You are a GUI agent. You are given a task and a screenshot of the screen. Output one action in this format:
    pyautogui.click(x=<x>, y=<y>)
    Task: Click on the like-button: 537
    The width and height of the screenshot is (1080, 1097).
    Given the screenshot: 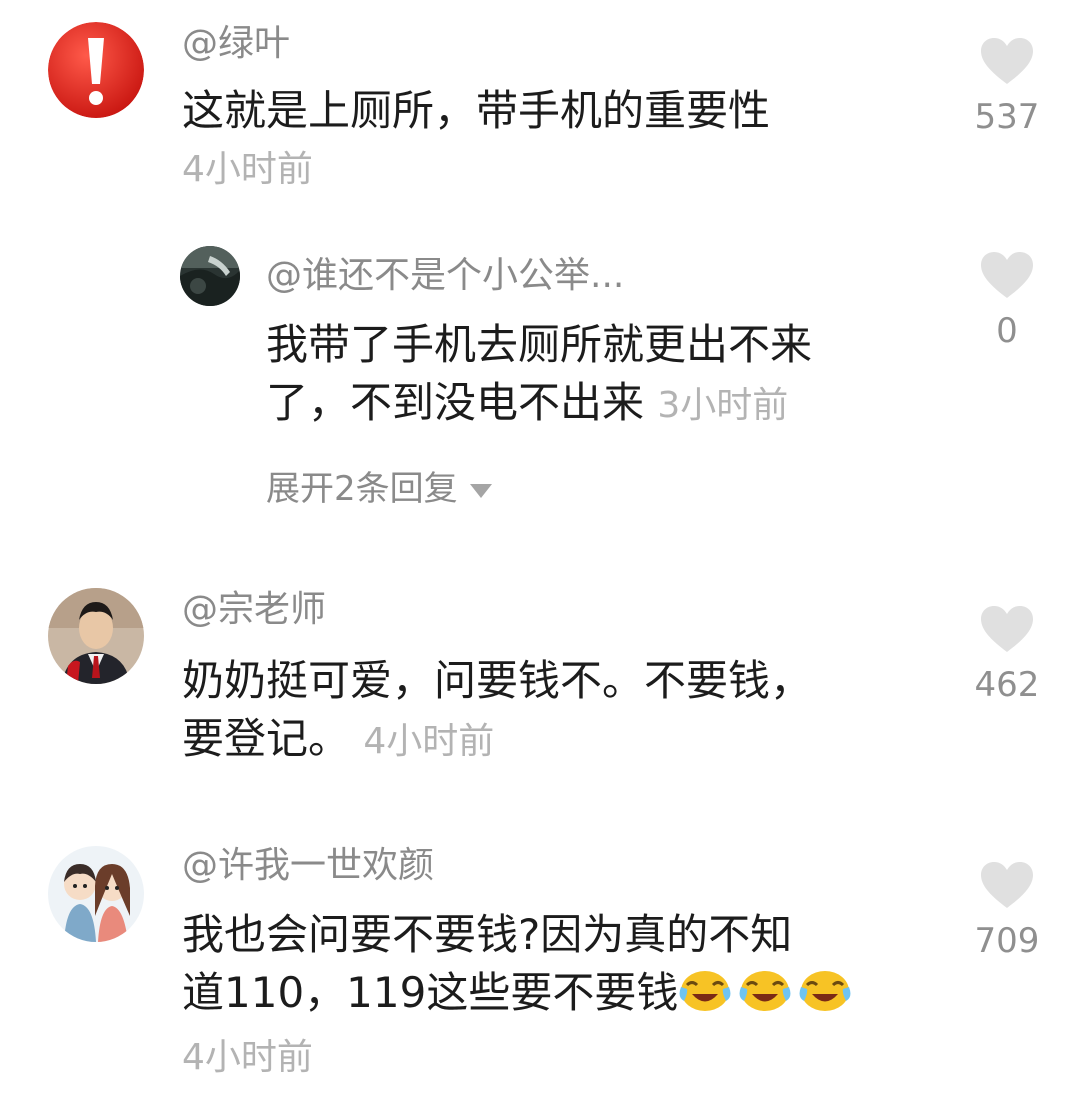 What is the action you would take?
    pyautogui.click(x=1007, y=85)
    